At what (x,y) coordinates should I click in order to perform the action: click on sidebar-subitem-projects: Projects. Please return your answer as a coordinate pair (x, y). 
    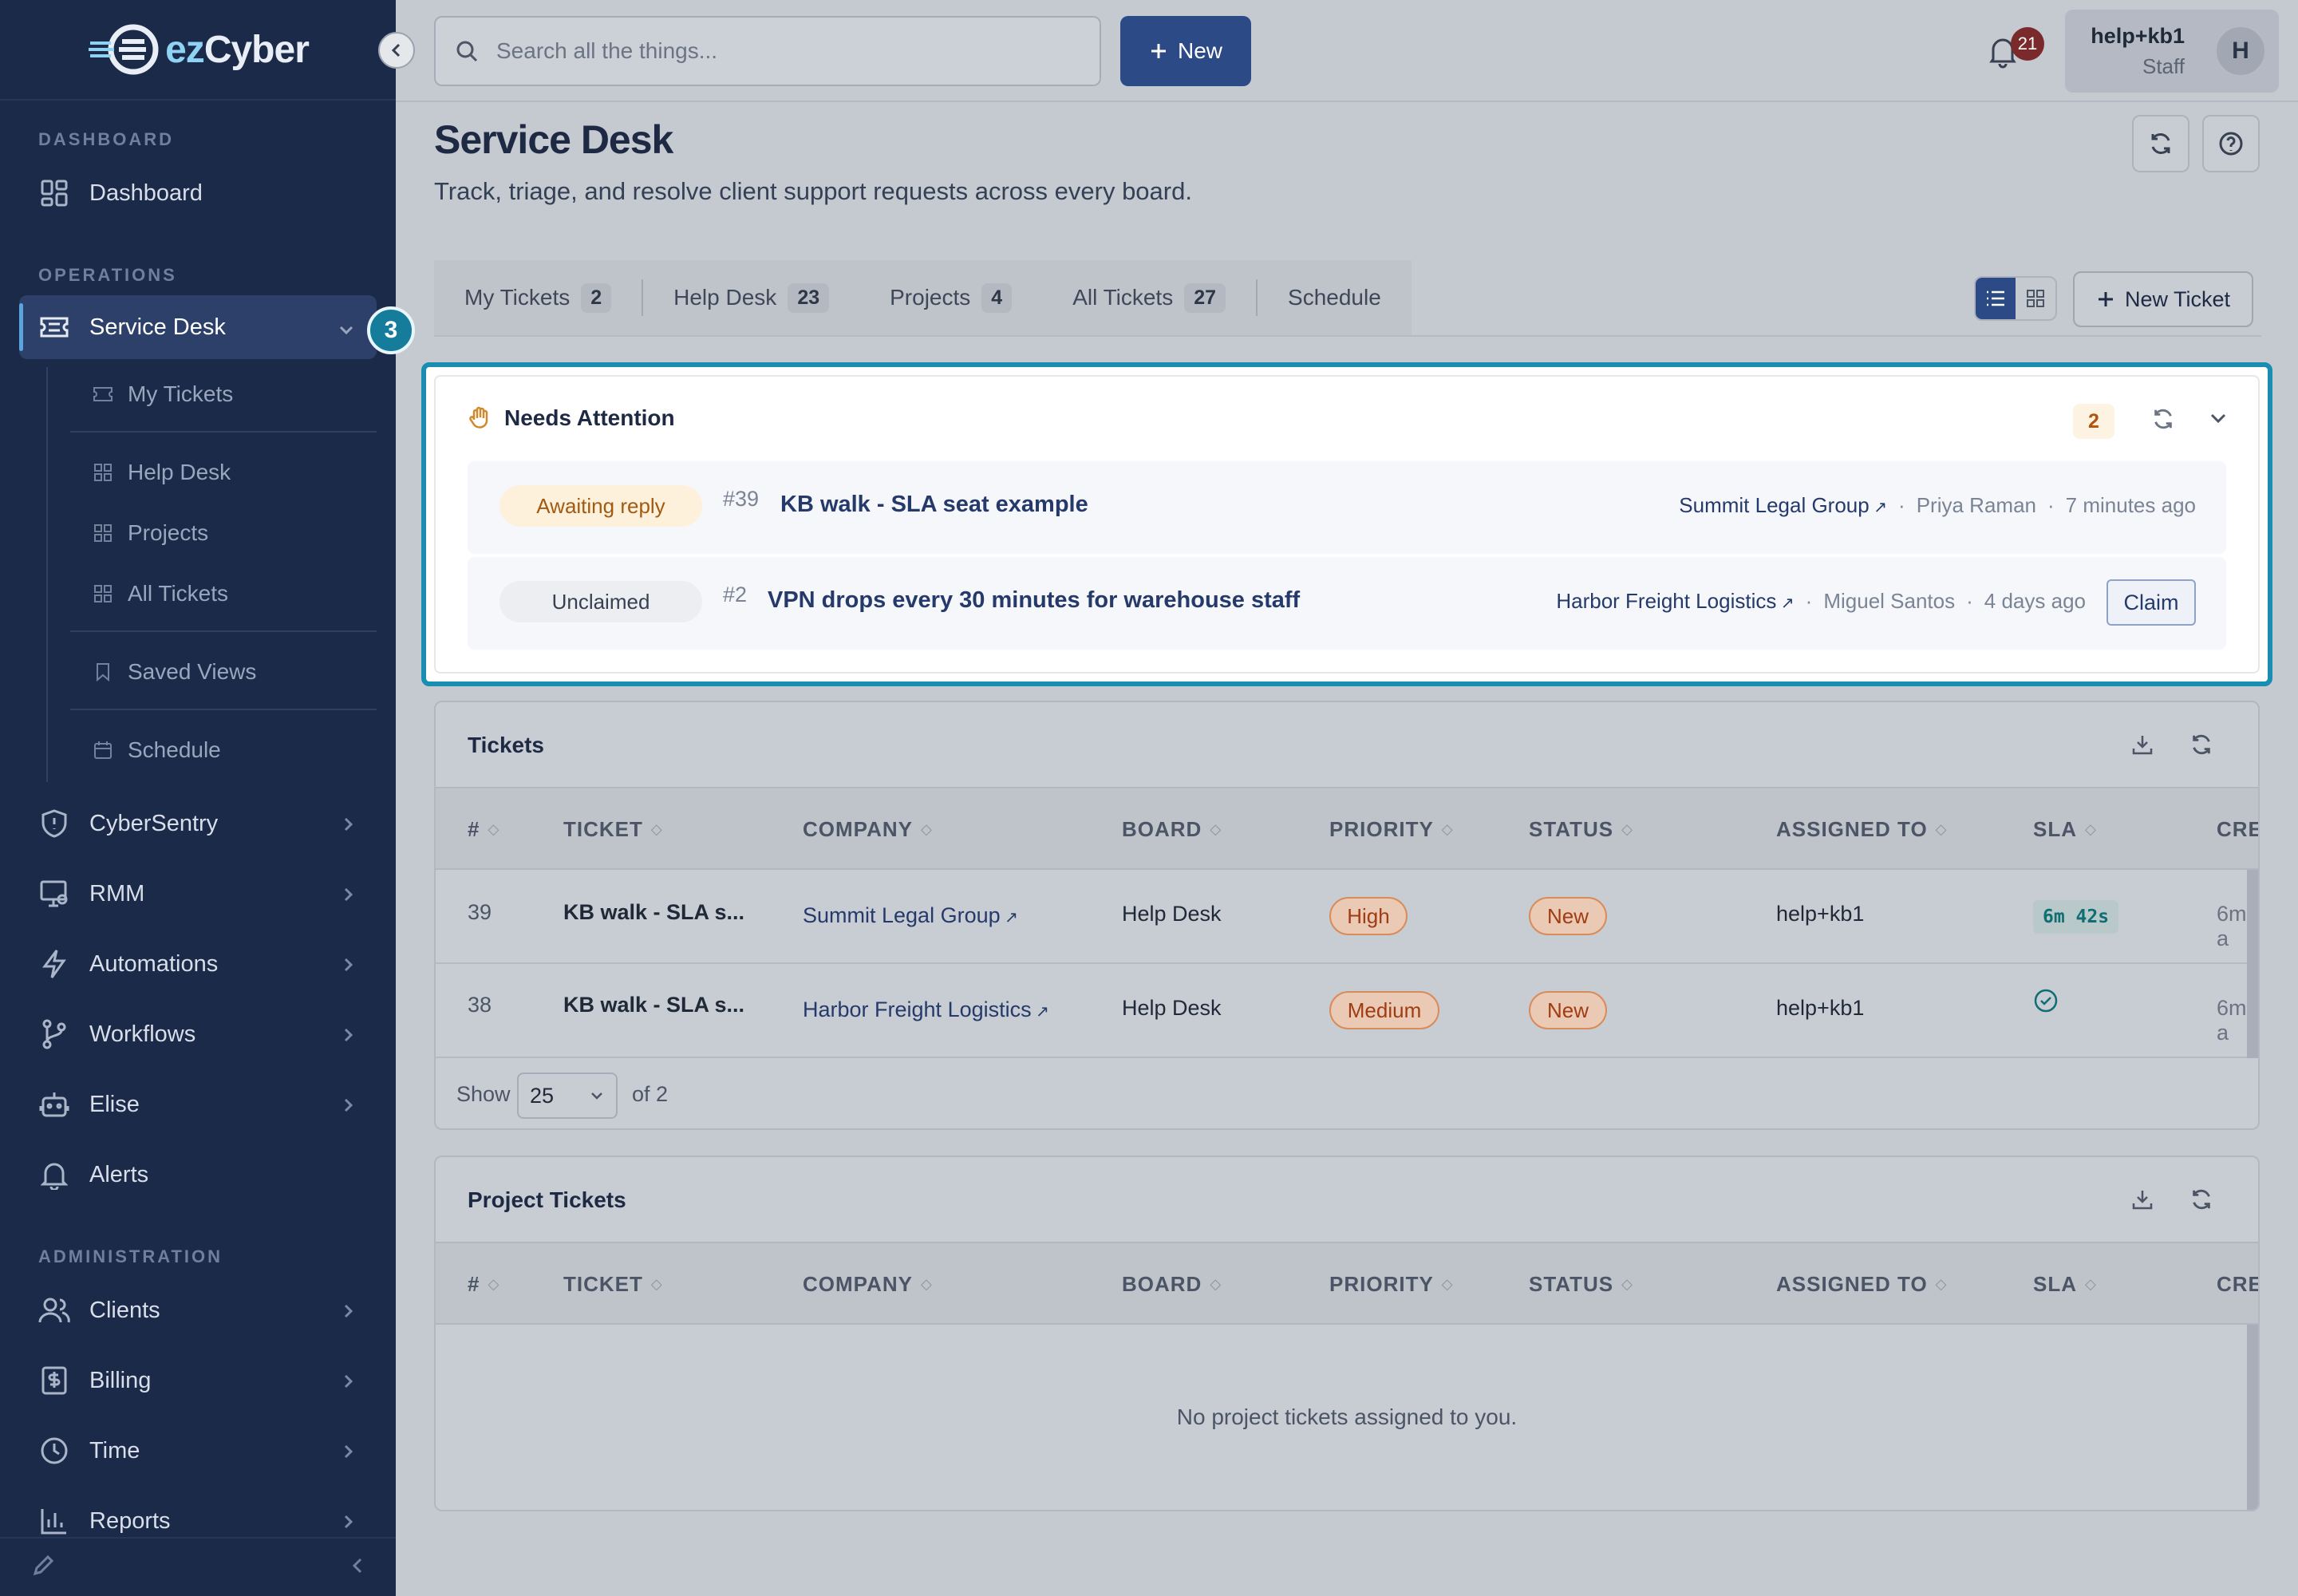
    Looking at the image, I should click on (224, 533).